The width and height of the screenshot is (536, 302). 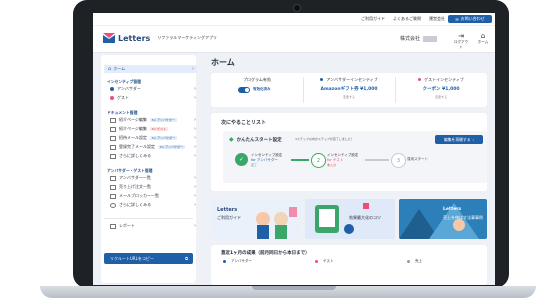 I want to click on logo-subtitle: リファラルマーケティングアプリ, so click(x=187, y=37).